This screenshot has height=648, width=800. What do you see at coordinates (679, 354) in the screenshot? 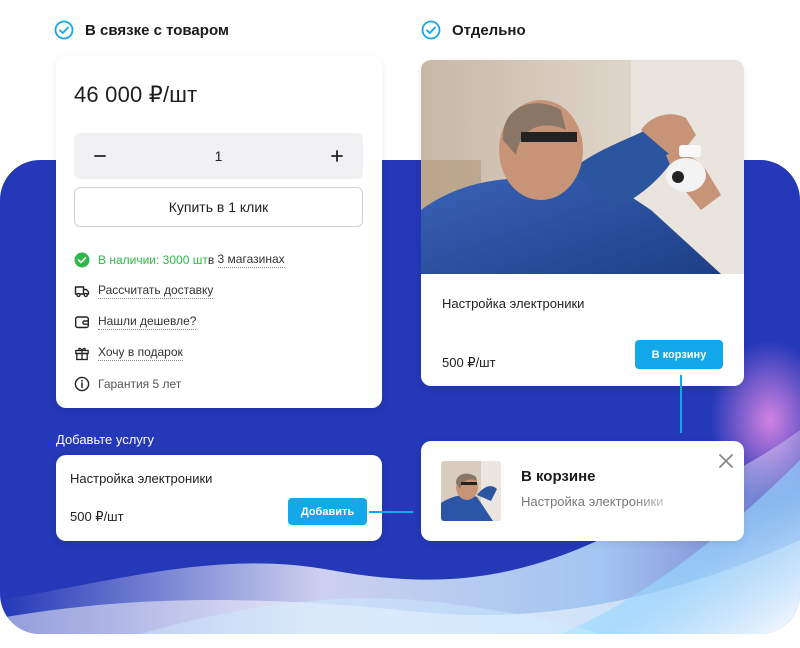
I see `add-to-cart-button: В корзину` at bounding box center [679, 354].